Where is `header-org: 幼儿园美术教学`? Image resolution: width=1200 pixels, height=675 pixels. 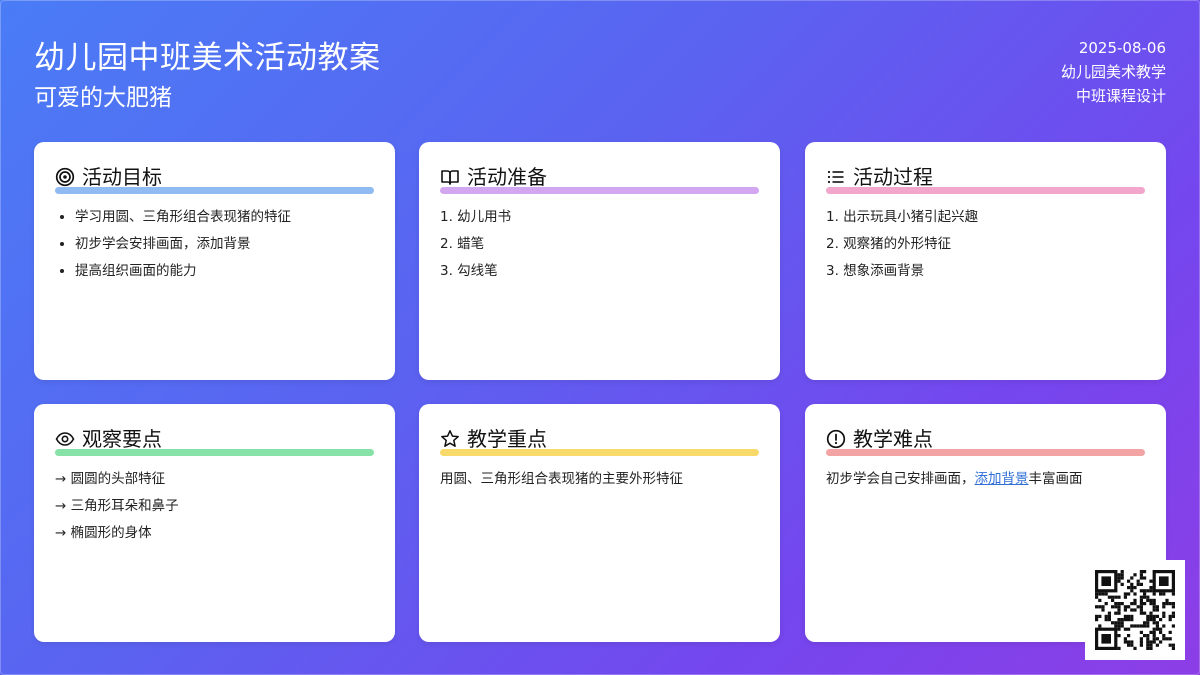 header-org: 幼儿园美术教学 is located at coordinates (1113, 72).